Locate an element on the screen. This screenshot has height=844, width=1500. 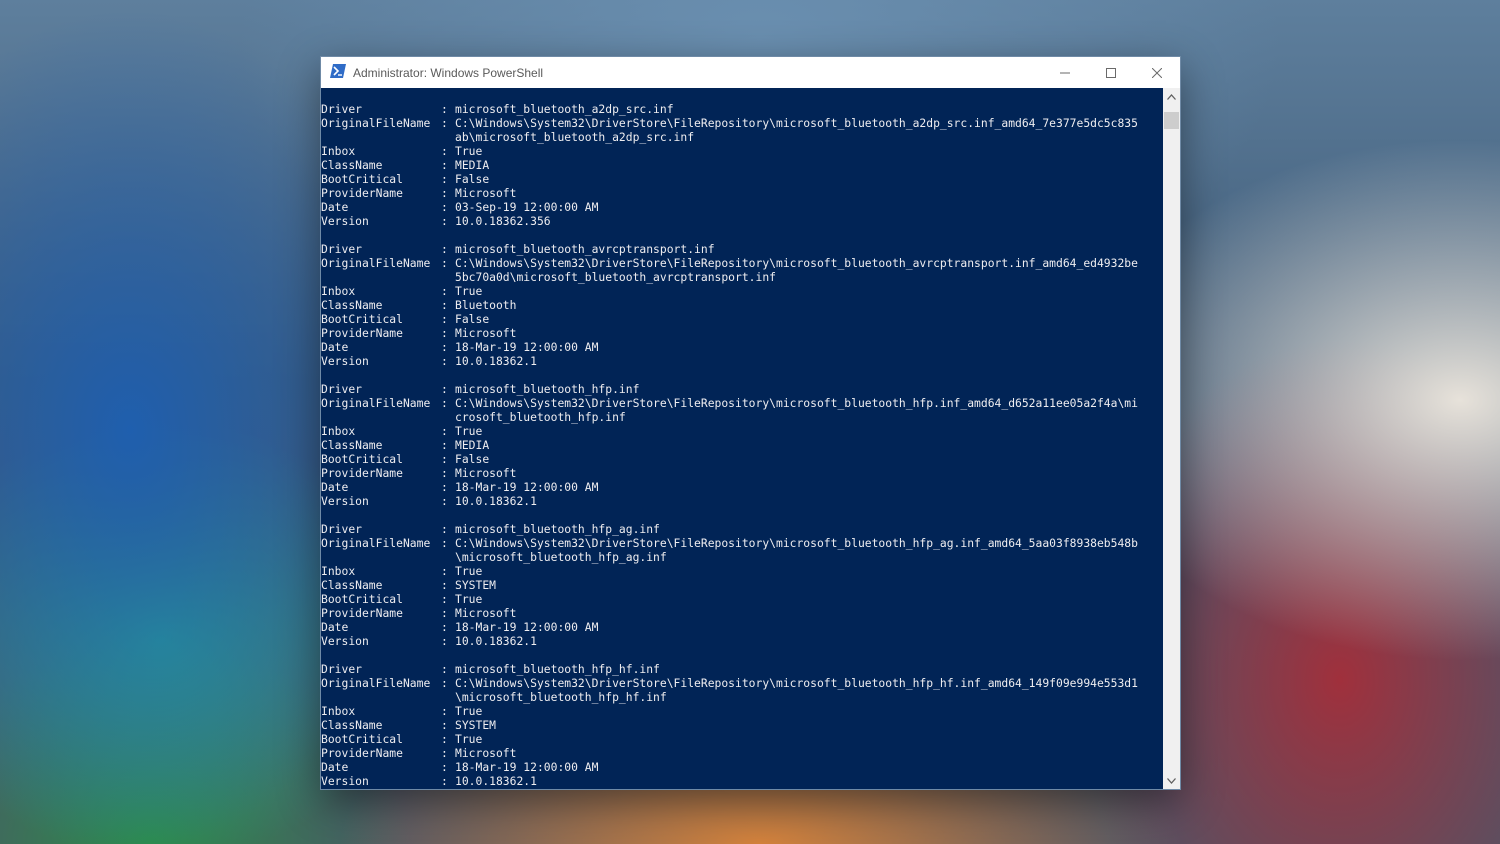
property-value: MEDIA is located at coordinates (472, 165).